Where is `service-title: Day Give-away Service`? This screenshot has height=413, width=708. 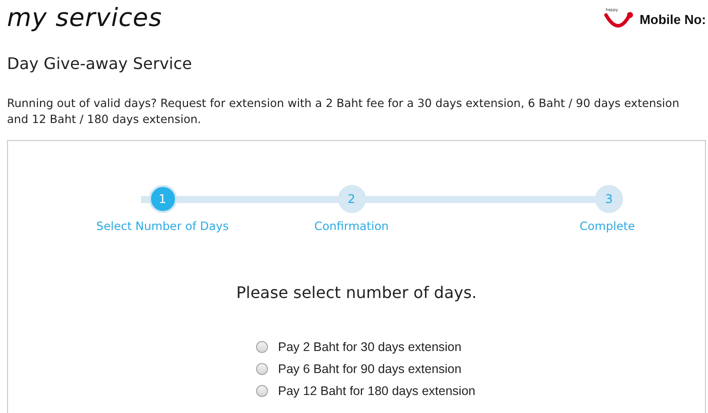
service-title: Day Give-away Service is located at coordinates (100, 63).